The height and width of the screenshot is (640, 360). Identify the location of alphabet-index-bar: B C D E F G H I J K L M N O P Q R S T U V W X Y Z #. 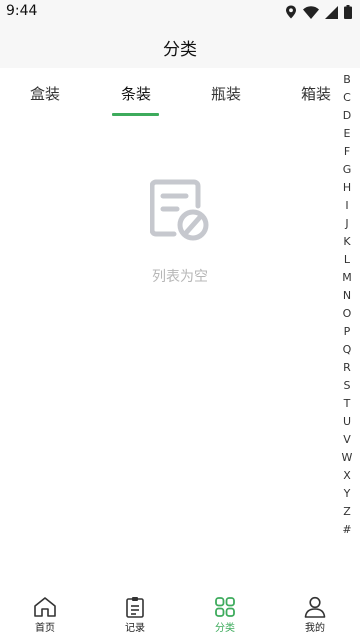
(347, 305).